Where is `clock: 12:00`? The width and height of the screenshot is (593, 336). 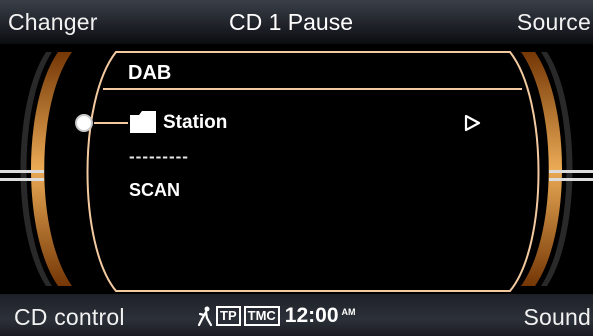
clock: 12:00 is located at coordinates (311, 315).